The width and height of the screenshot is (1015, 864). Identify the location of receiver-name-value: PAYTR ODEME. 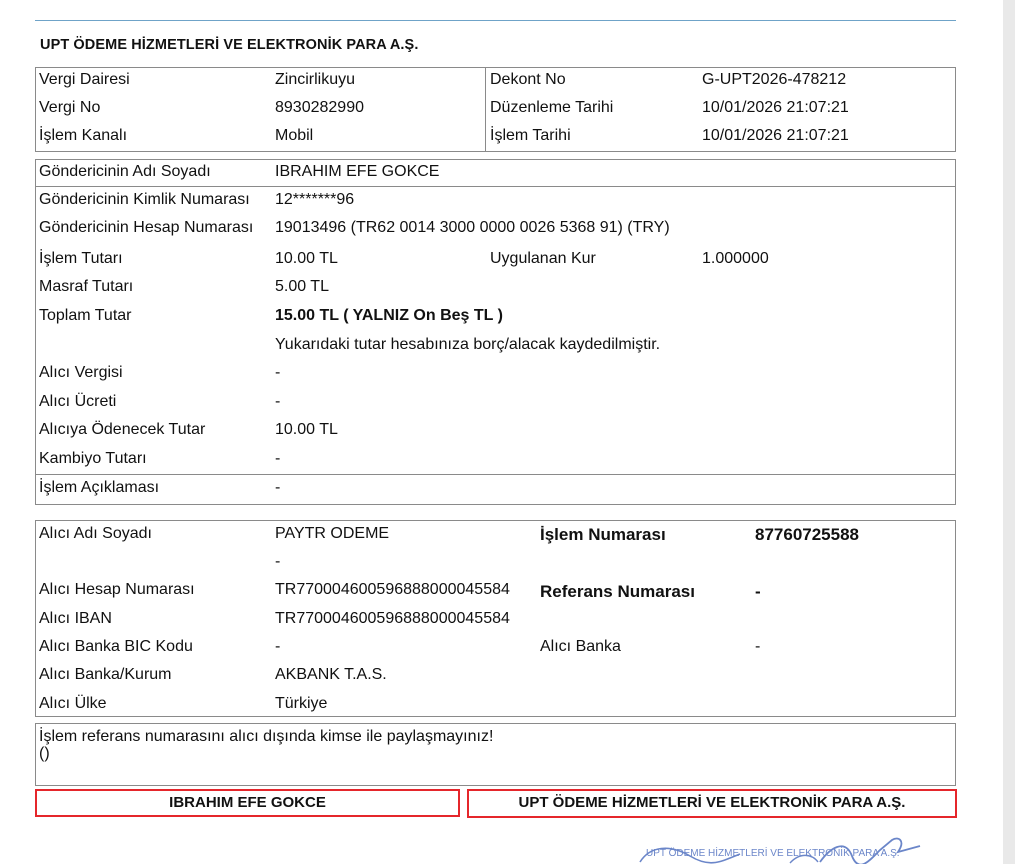
(332, 533).